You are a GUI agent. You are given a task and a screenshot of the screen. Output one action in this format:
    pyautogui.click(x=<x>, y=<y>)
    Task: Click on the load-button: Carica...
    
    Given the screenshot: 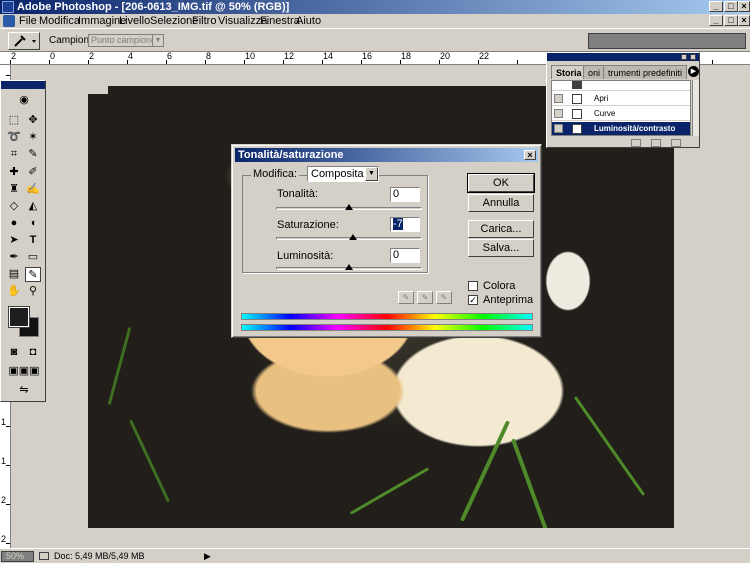 What is the action you would take?
    pyautogui.click(x=501, y=229)
    